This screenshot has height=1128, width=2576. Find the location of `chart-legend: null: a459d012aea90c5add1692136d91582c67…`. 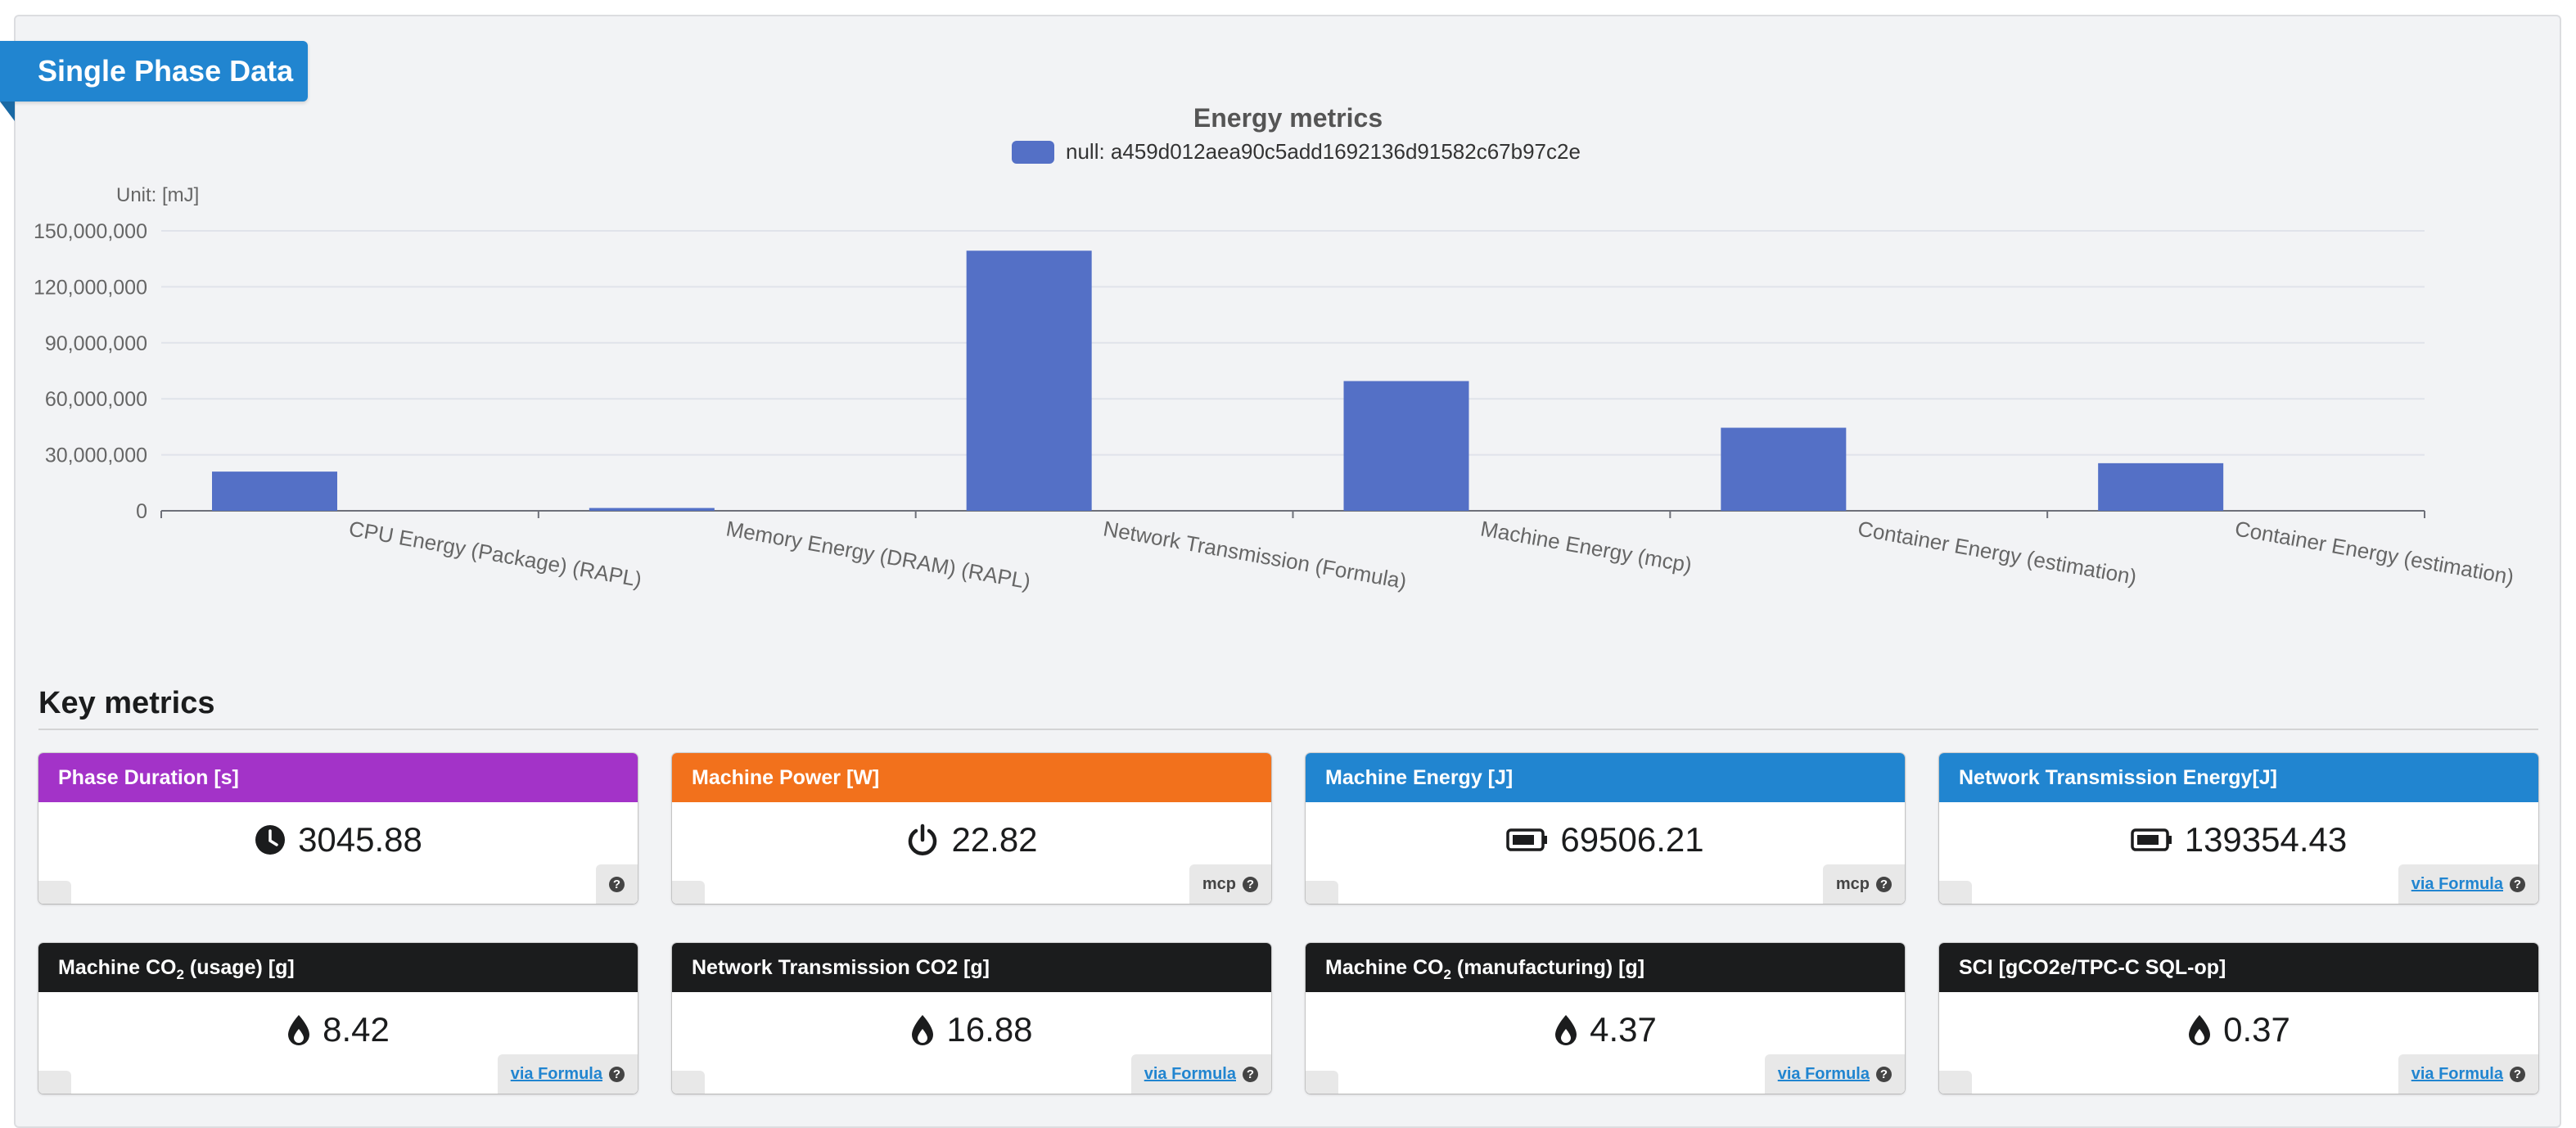

chart-legend: null: a459d012aea90c5add1692136d91582c67… is located at coordinates (1296, 152).